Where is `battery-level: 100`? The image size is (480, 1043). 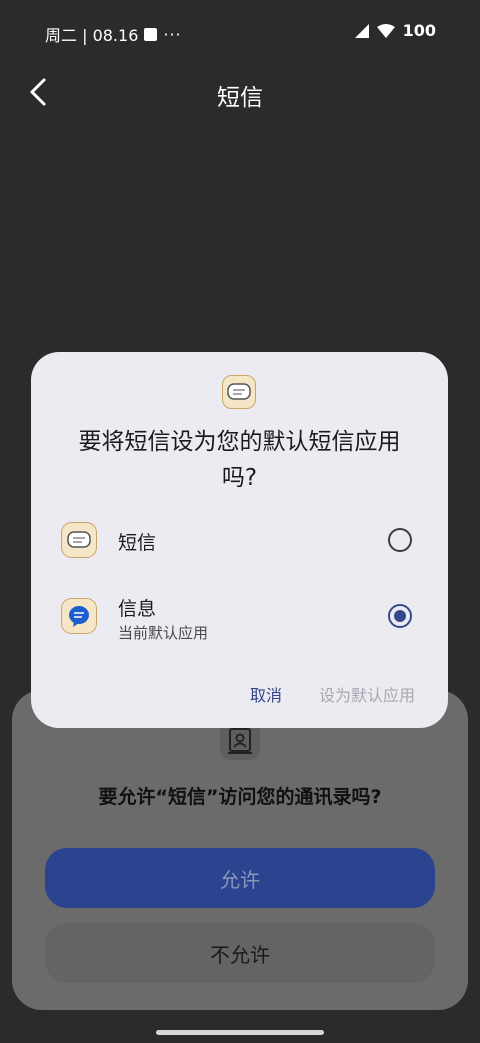 battery-level: 100 is located at coordinates (419, 30).